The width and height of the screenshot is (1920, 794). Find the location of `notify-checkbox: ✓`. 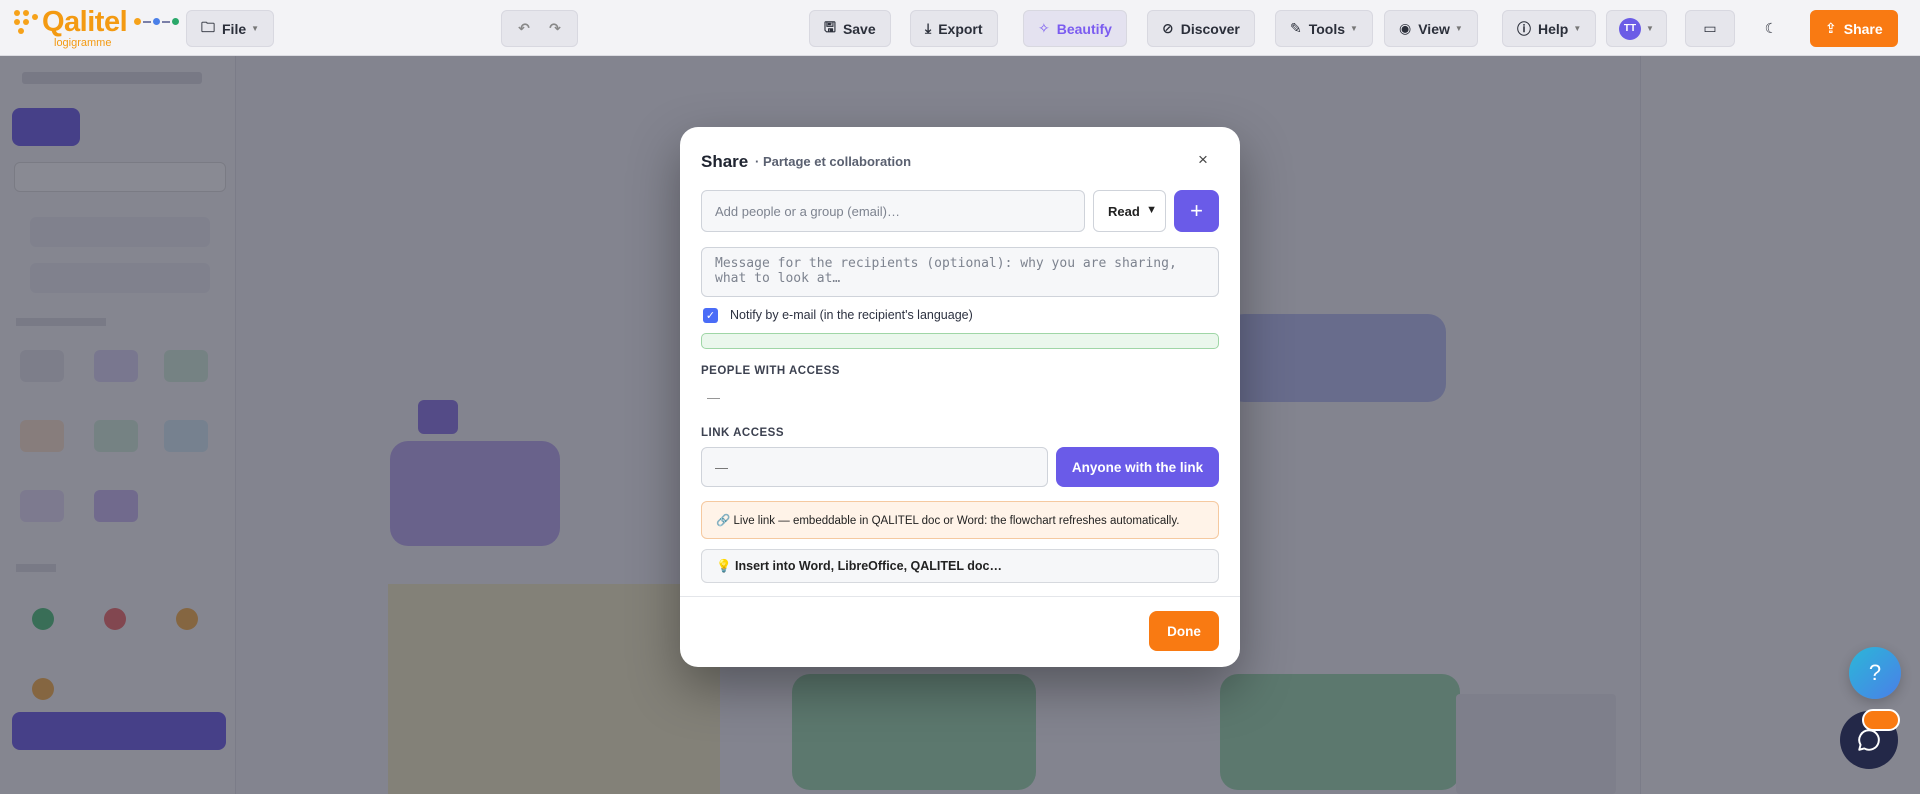

notify-checkbox: ✓ is located at coordinates (710, 315).